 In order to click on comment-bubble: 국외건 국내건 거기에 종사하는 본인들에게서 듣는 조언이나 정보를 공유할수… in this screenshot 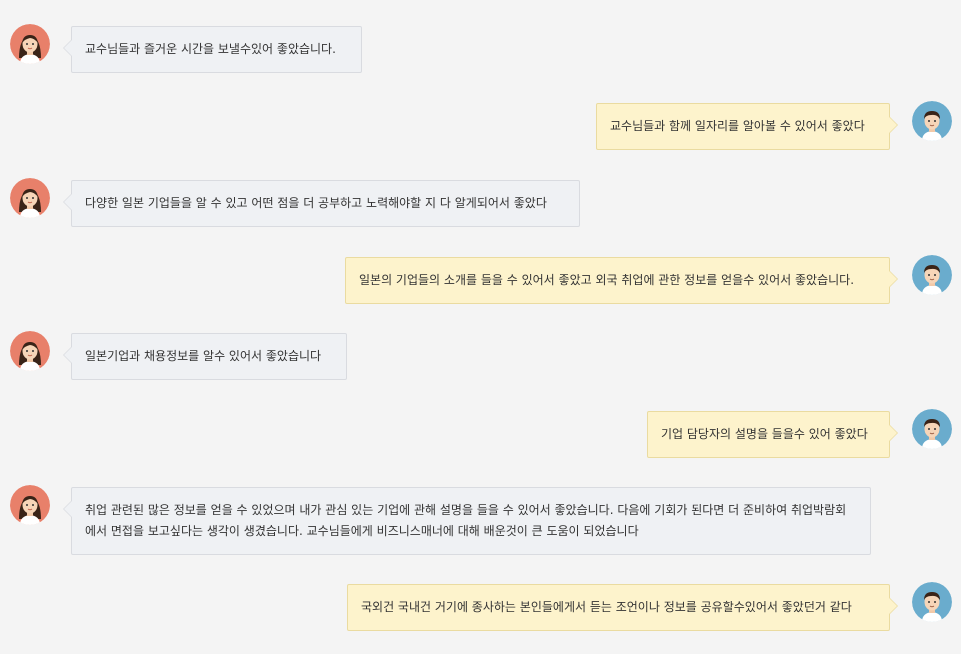, I will do `click(622, 607)`.